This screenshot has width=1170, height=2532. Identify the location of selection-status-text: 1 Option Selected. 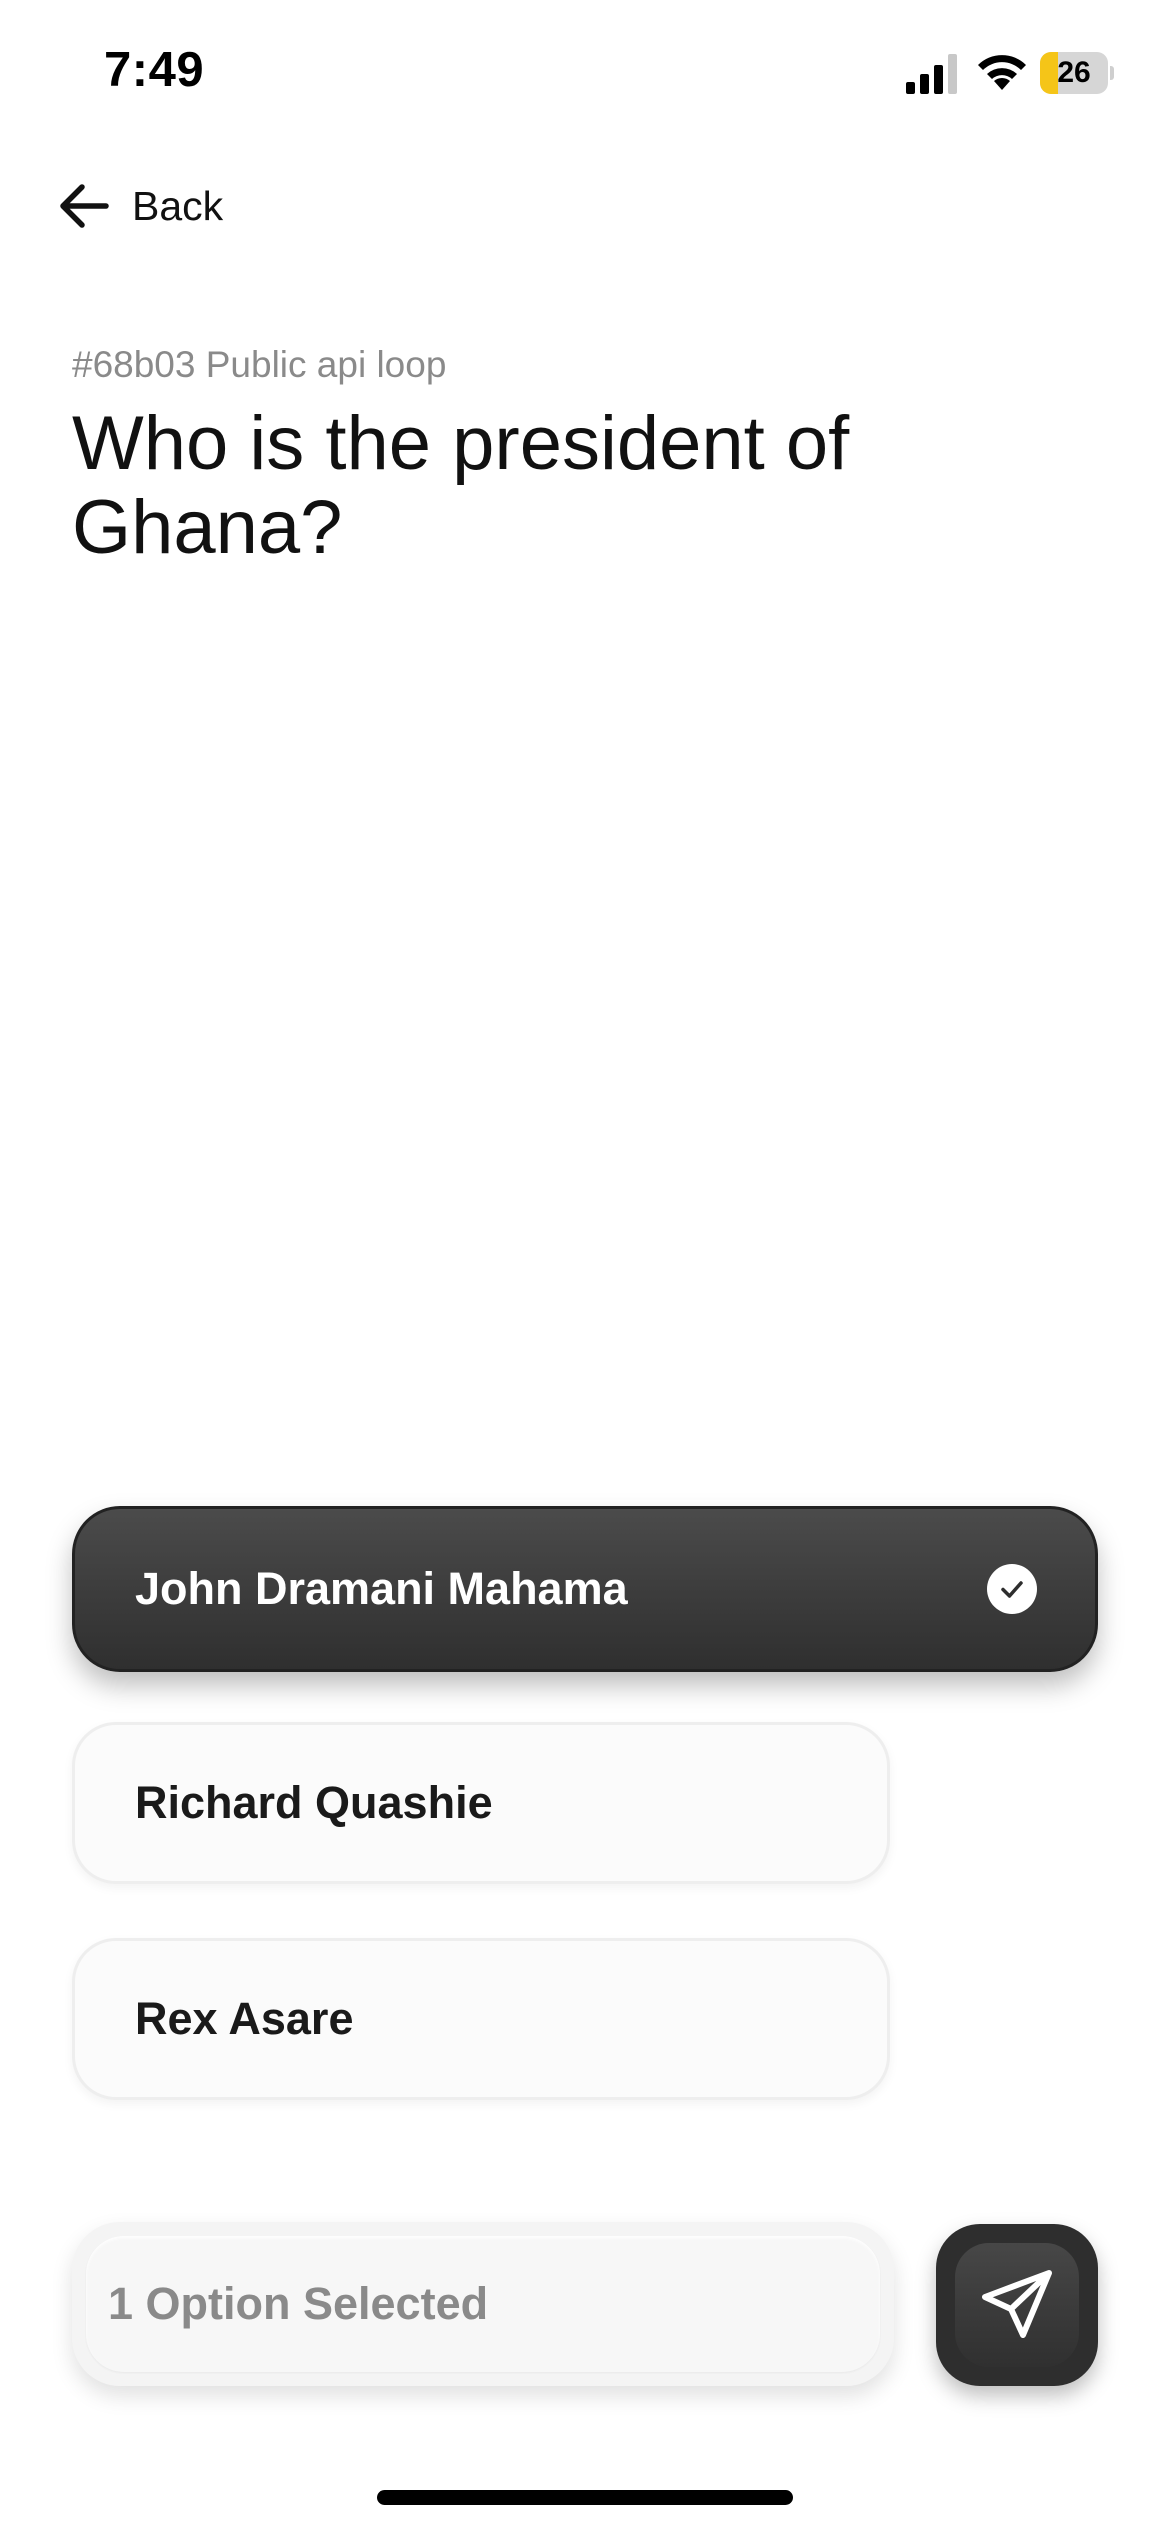
(483, 2304).